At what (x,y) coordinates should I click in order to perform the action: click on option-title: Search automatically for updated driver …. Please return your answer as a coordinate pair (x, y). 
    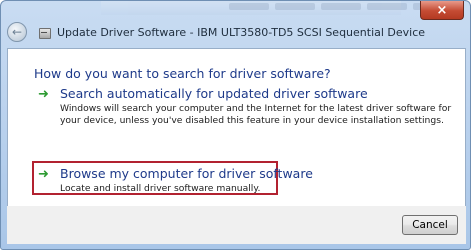
    Looking at the image, I should click on (214, 93).